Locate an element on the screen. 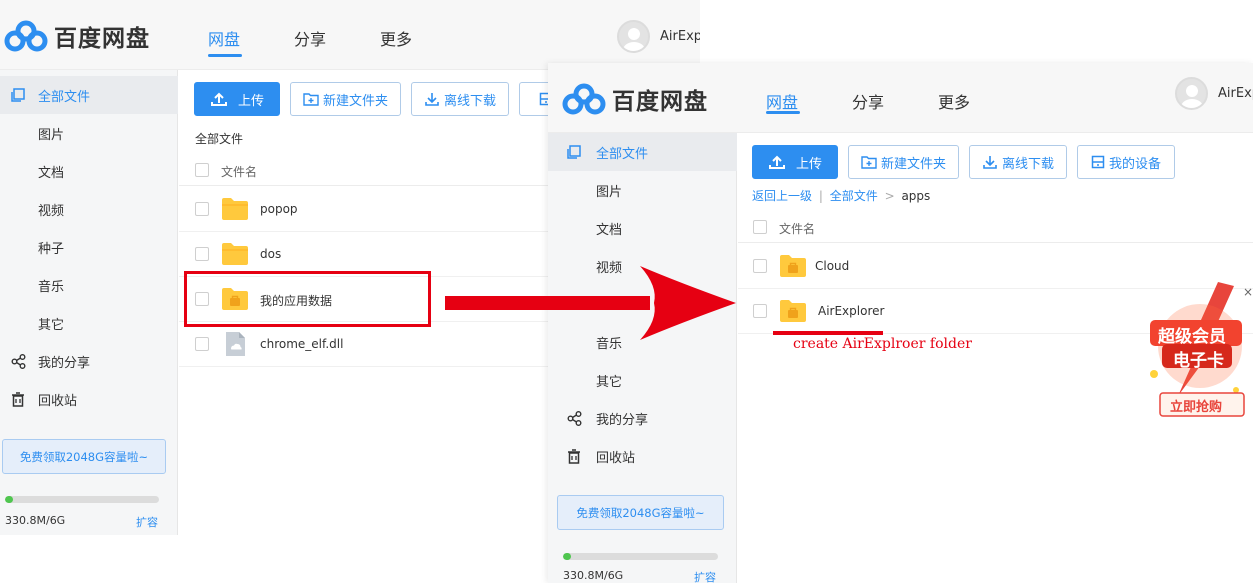 The width and height of the screenshot is (1253, 583). close-icon: × is located at coordinates (1248, 292).